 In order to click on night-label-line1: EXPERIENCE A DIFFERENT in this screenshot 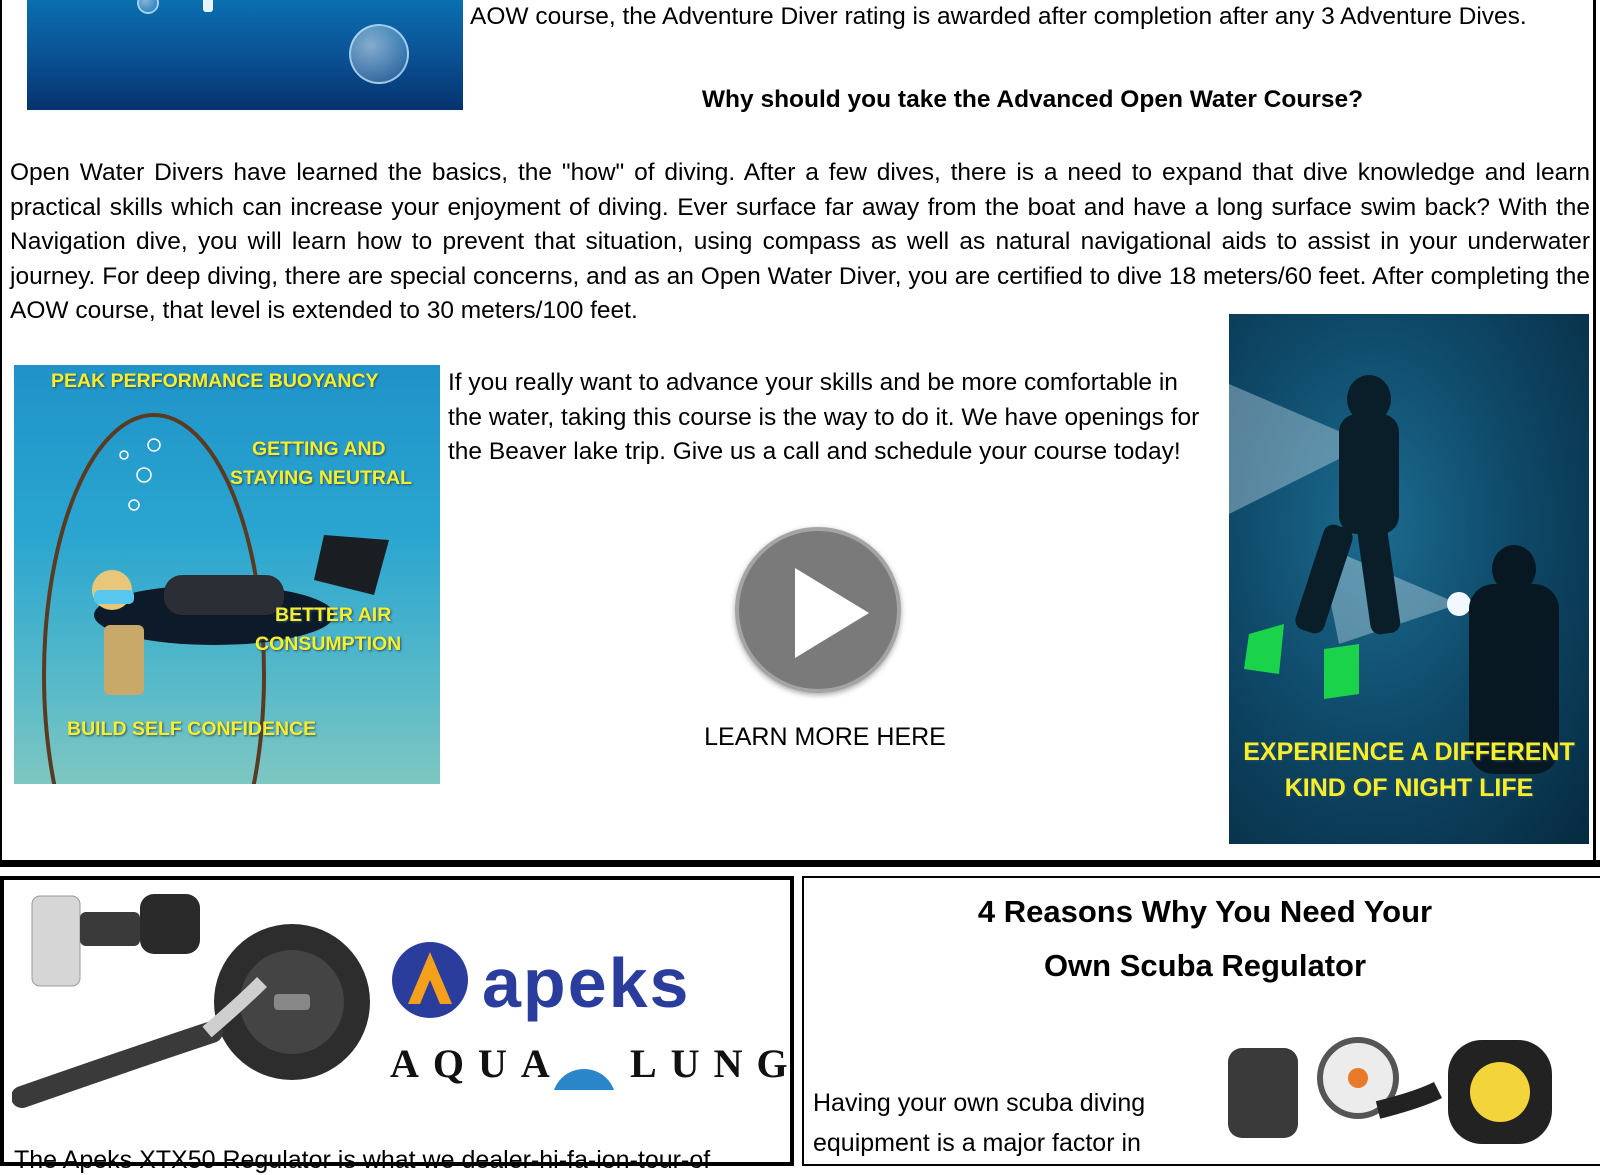, I will do `click(1409, 752)`.